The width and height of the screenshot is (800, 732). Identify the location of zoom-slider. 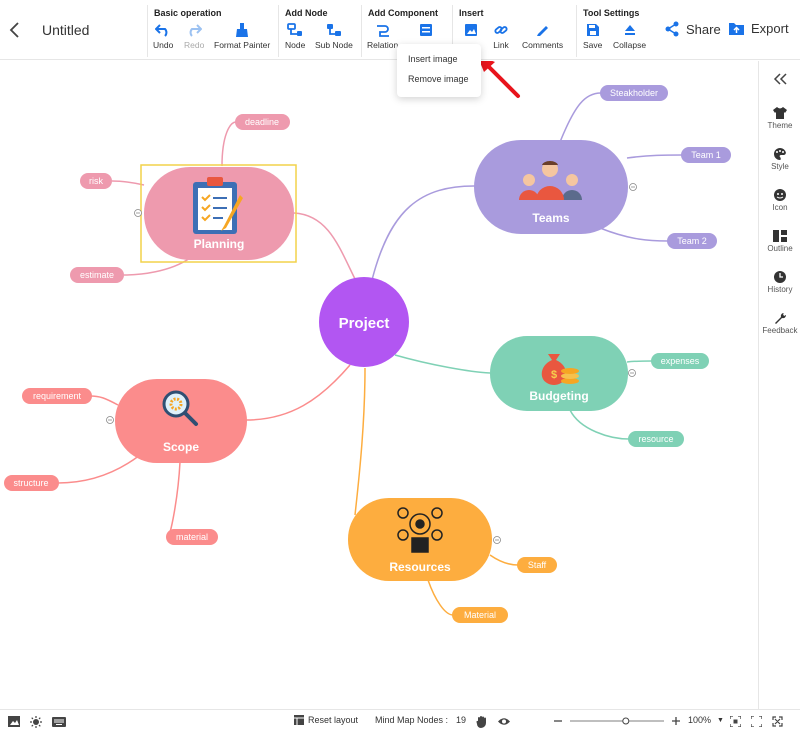
(617, 721).